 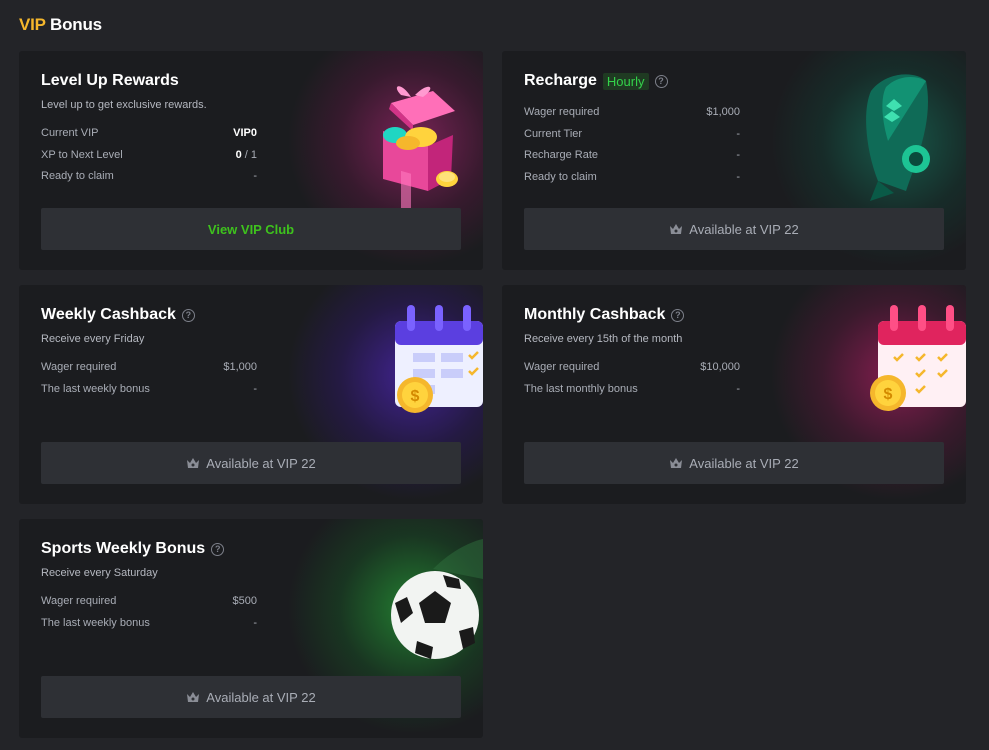 What do you see at coordinates (898, 137) in the screenshot?
I see `rocket-icon` at bounding box center [898, 137].